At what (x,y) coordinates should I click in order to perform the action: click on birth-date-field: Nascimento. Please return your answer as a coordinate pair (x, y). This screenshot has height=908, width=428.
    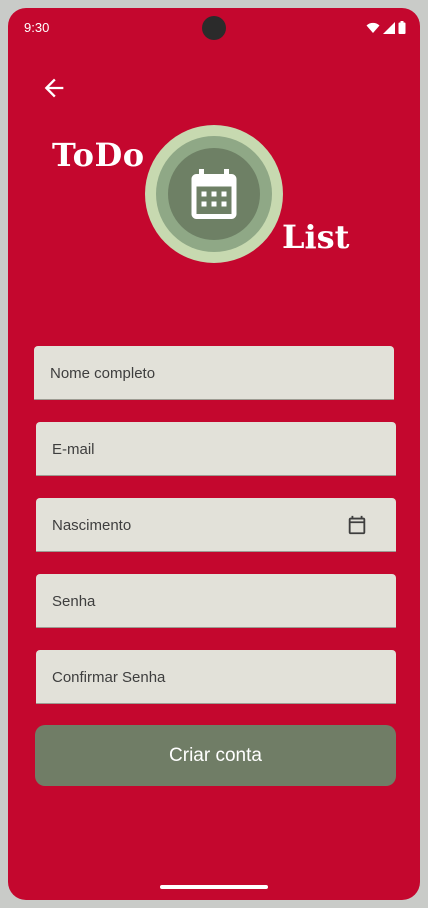
    Looking at the image, I should click on (216, 525).